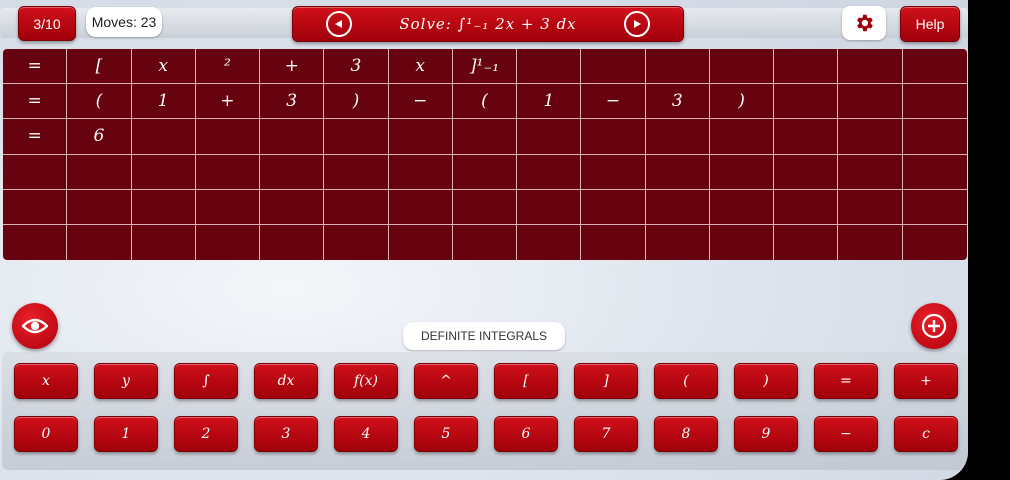 This screenshot has height=480, width=1010. Describe the element at coordinates (686, 434) in the screenshot. I see `key-row2-8: 8` at that location.